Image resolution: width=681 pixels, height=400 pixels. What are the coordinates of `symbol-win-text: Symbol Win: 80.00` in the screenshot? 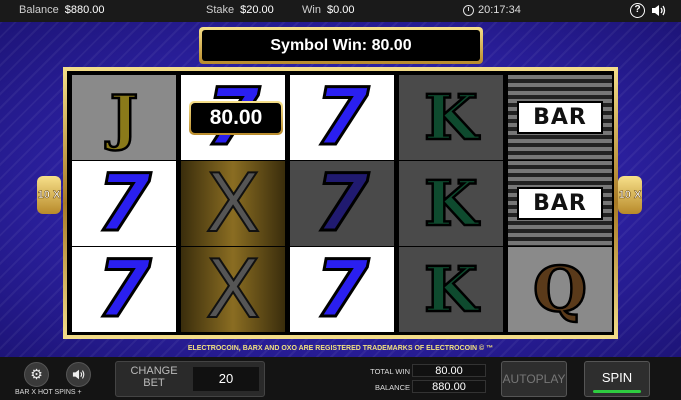 It's located at (341, 45).